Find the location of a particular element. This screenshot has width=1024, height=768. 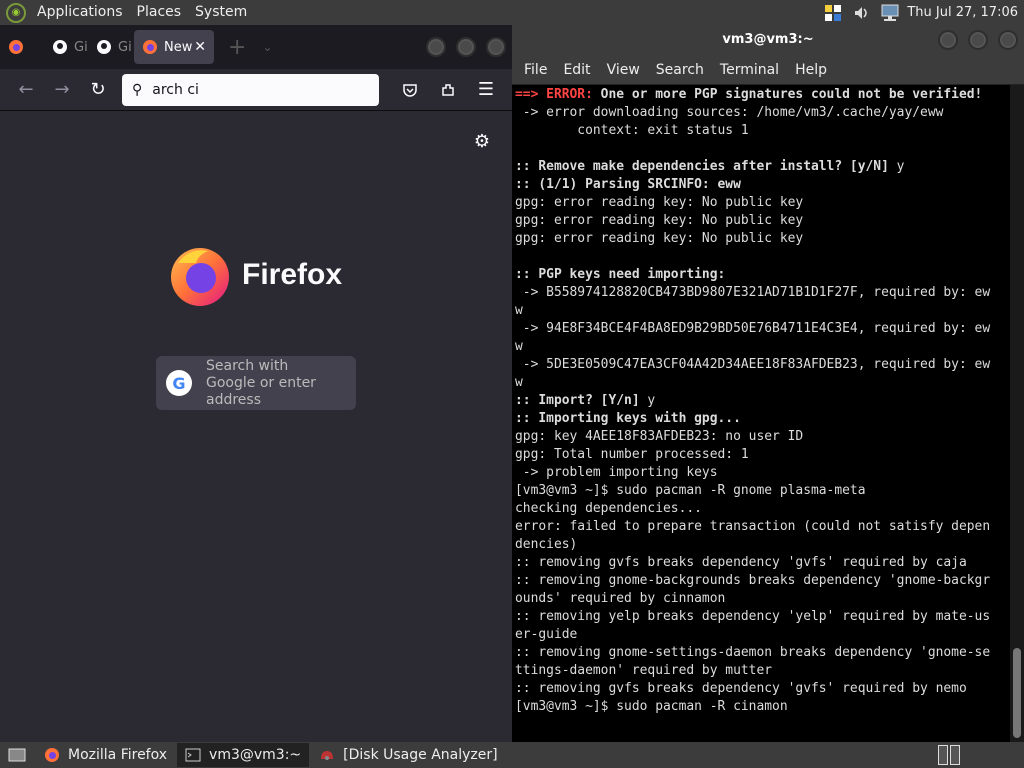

keyboard-layout-icon is located at coordinates (833, 13).